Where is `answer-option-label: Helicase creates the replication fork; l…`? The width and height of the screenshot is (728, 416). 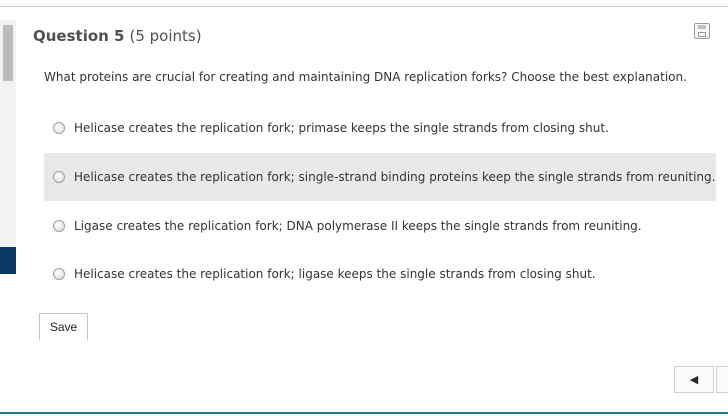 answer-option-label: Helicase creates the replication fork; l… is located at coordinates (335, 274).